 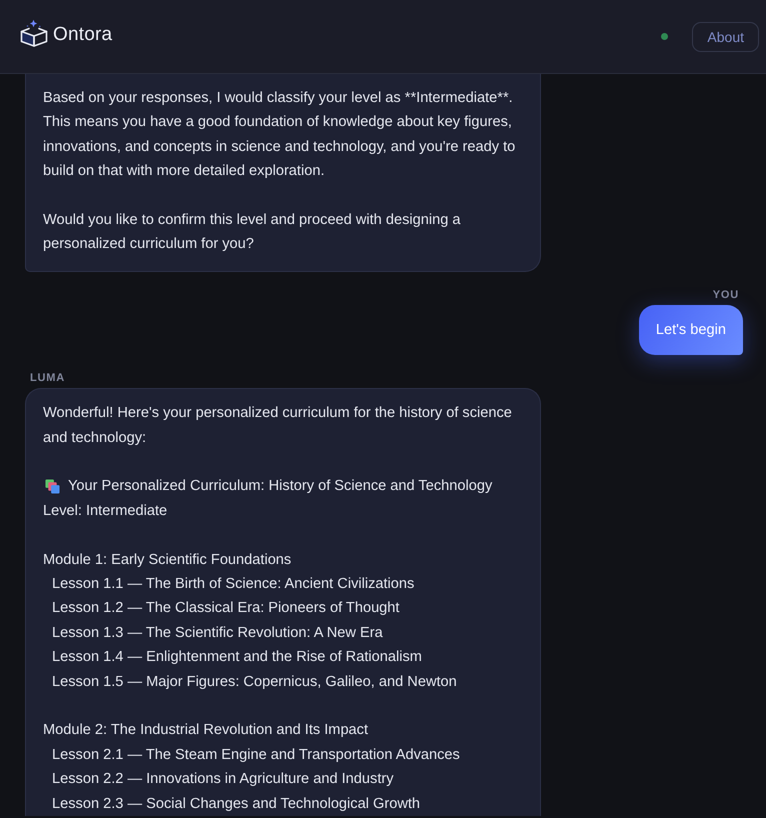 What do you see at coordinates (690, 330) in the screenshot?
I see `user-message-bubble: Let's begin` at bounding box center [690, 330].